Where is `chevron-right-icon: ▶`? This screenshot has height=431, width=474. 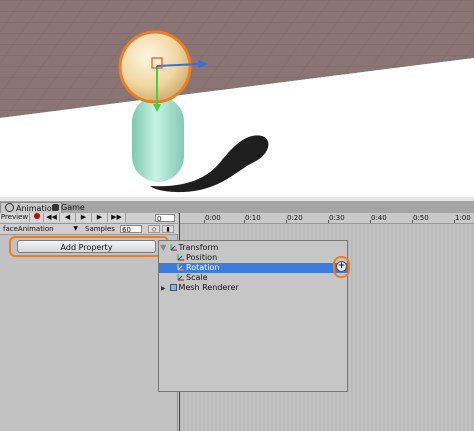
chevron-right-icon: ▶ is located at coordinates (164, 289).